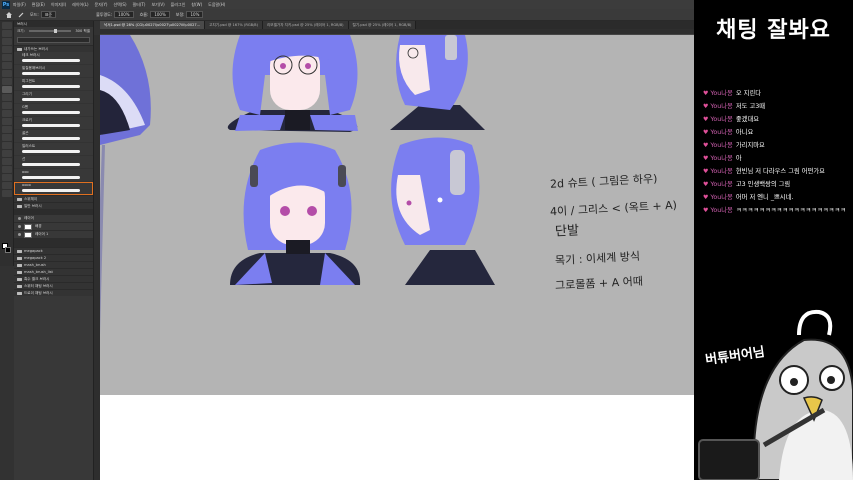 This screenshot has height=480, width=853. I want to click on brush-folder-2: 스위체이, so click(53, 198).